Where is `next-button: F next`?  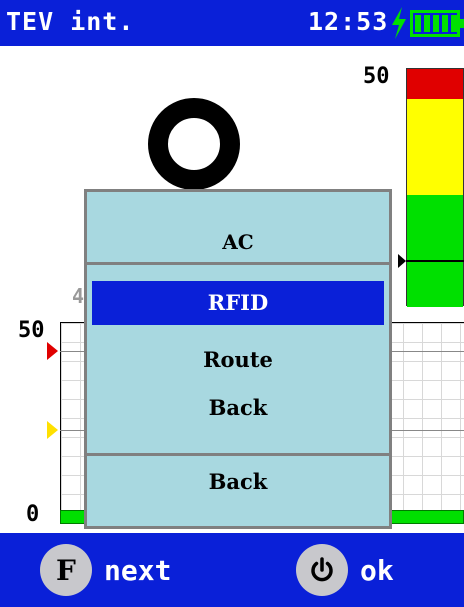
next-button: F next is located at coordinates (105, 570).